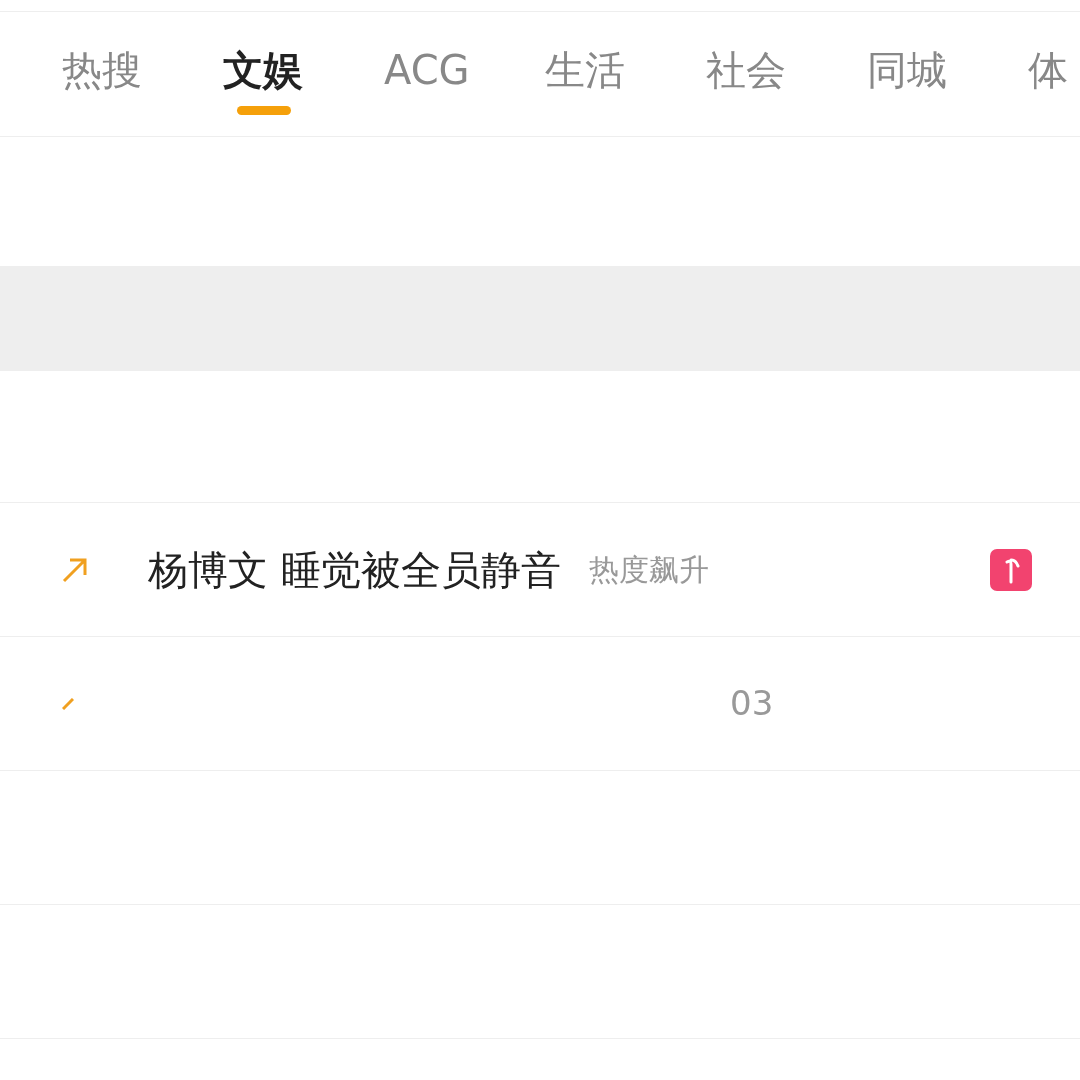 Image resolution: width=1080 pixels, height=1080 pixels. I want to click on category-tab: 同城, so click(947, 74).